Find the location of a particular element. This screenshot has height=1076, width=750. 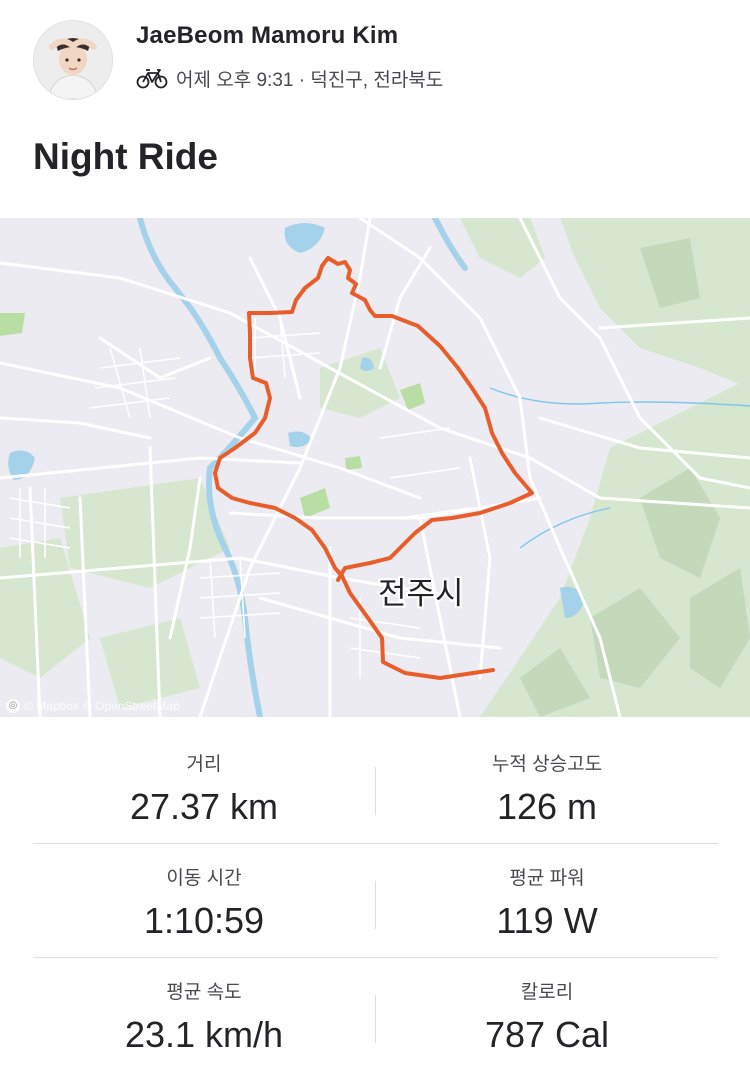

stat-distance: 거리 27.37 km is located at coordinates (204, 779).